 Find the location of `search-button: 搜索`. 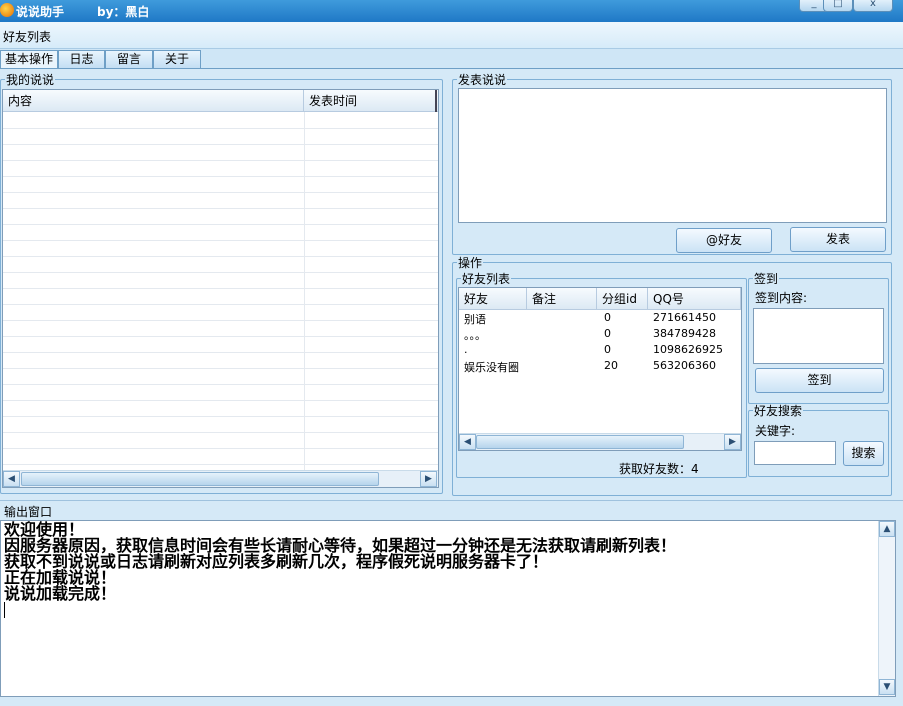

search-button: 搜索 is located at coordinates (863, 453).